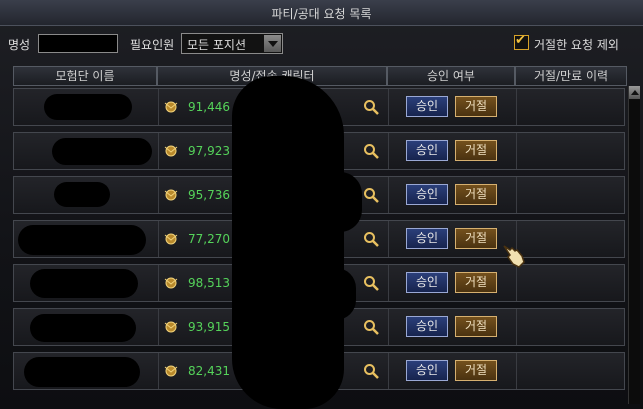 The height and width of the screenshot is (409, 643). What do you see at coordinates (514, 256) in the screenshot?
I see `hand-cursor-icon` at bounding box center [514, 256].